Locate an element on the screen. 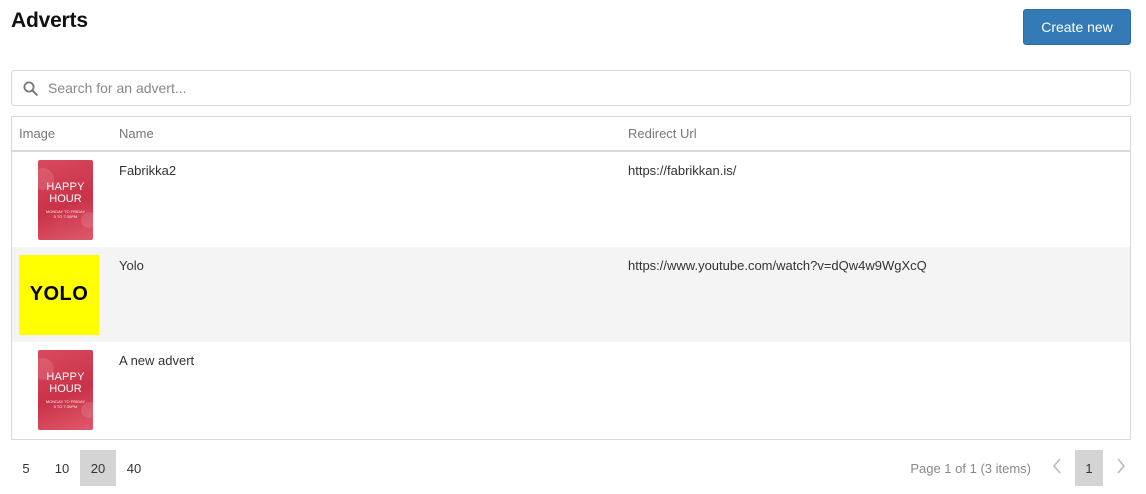 The image size is (1146, 494). advert-name: Fabrikka2 is located at coordinates (148, 170).